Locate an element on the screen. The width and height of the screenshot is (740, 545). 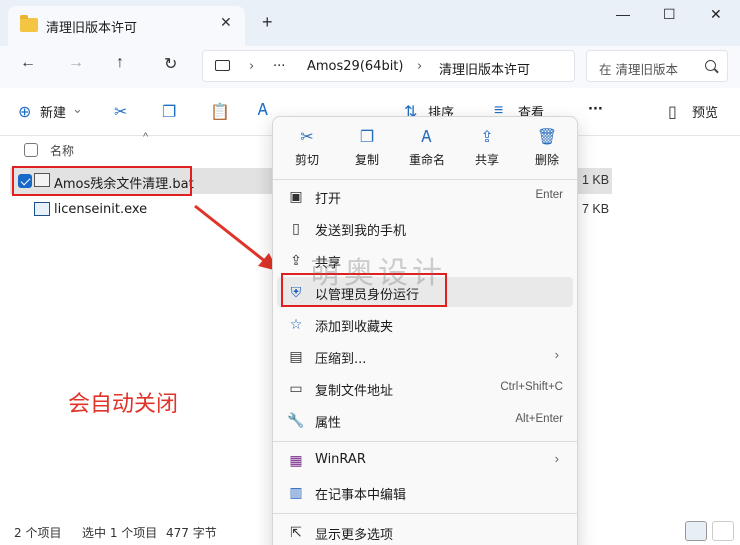
menu-item-open: ▣ 打开 Enter is located at coordinates (425, 196).